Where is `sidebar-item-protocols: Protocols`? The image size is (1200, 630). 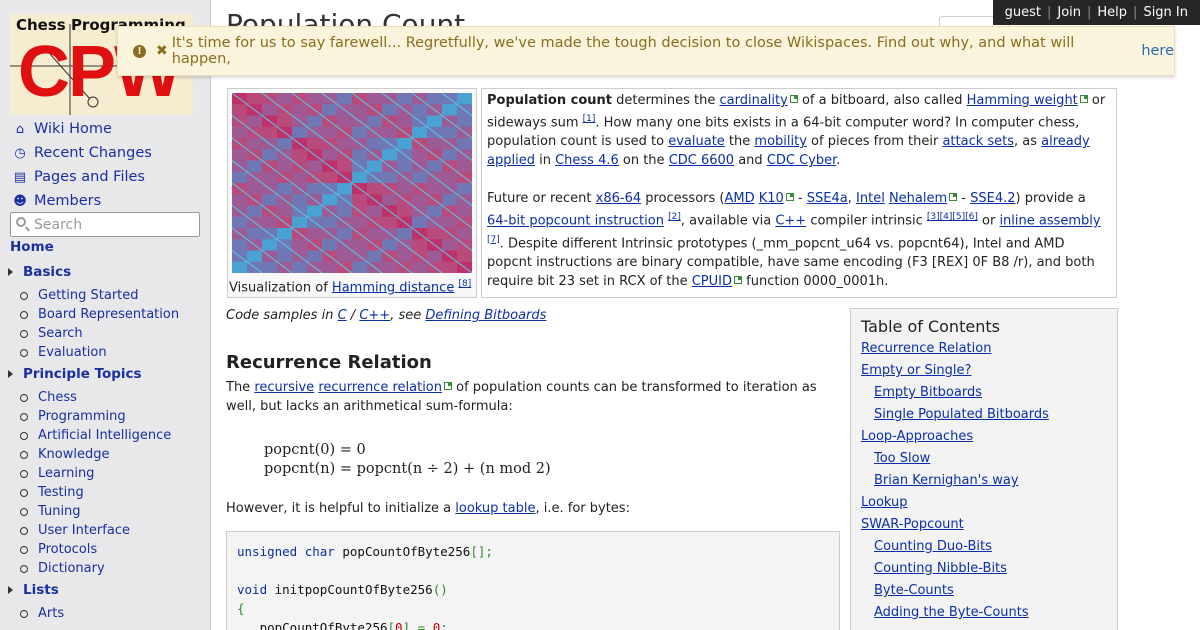
sidebar-item-protocols: Protocols is located at coordinates (93, 549).